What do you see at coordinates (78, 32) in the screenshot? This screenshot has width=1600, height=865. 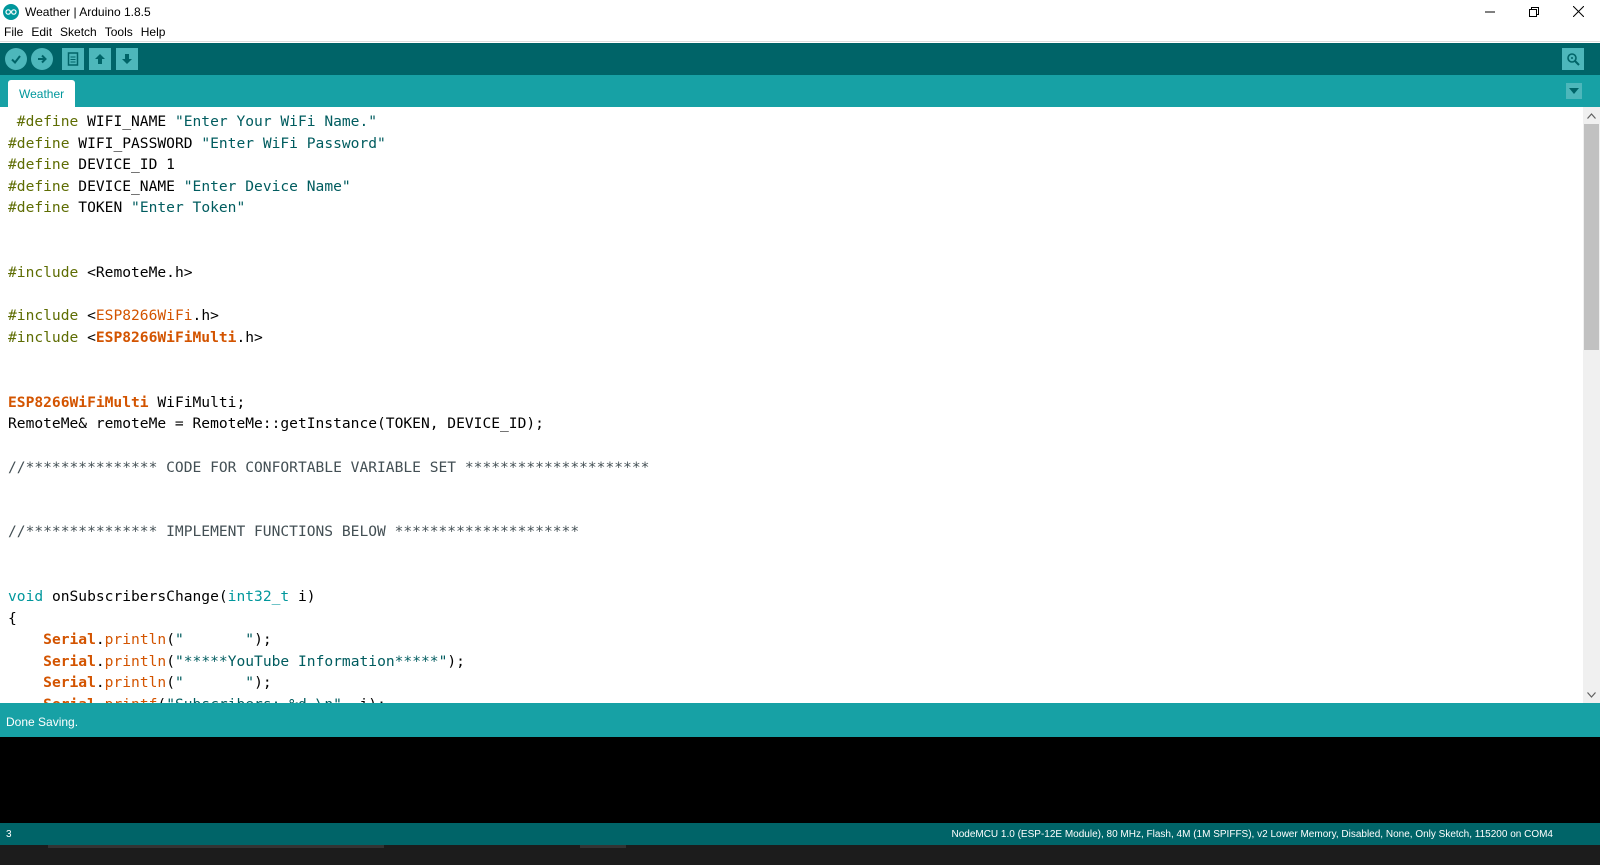 I see `menu-sketch: Sketch` at bounding box center [78, 32].